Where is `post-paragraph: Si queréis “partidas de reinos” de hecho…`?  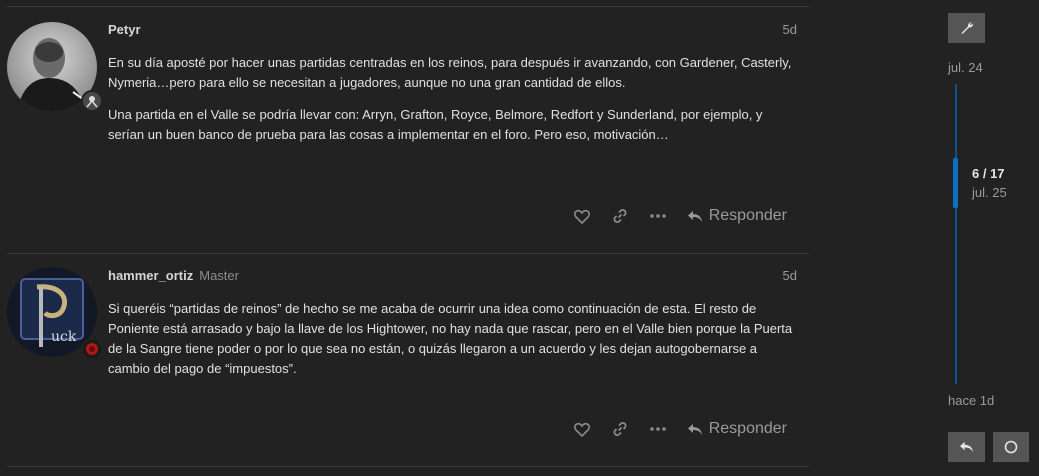 post-paragraph: Si queréis “partidas de reinos” de hecho… is located at coordinates (450, 338).